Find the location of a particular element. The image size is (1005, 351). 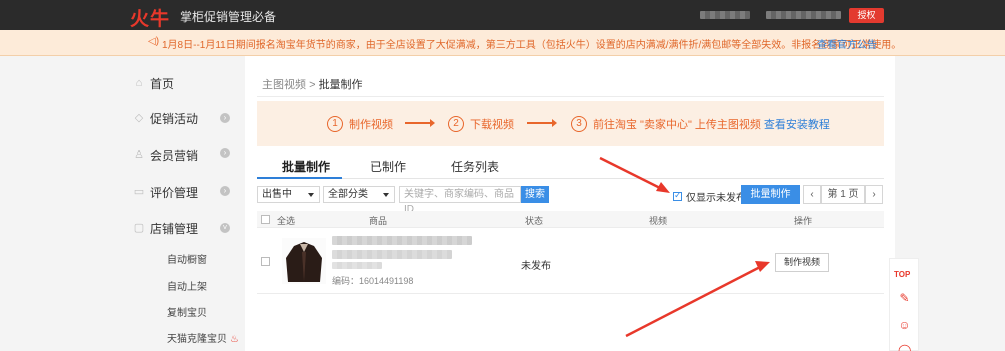

notice-link: 查看官方公告 is located at coordinates (847, 43).